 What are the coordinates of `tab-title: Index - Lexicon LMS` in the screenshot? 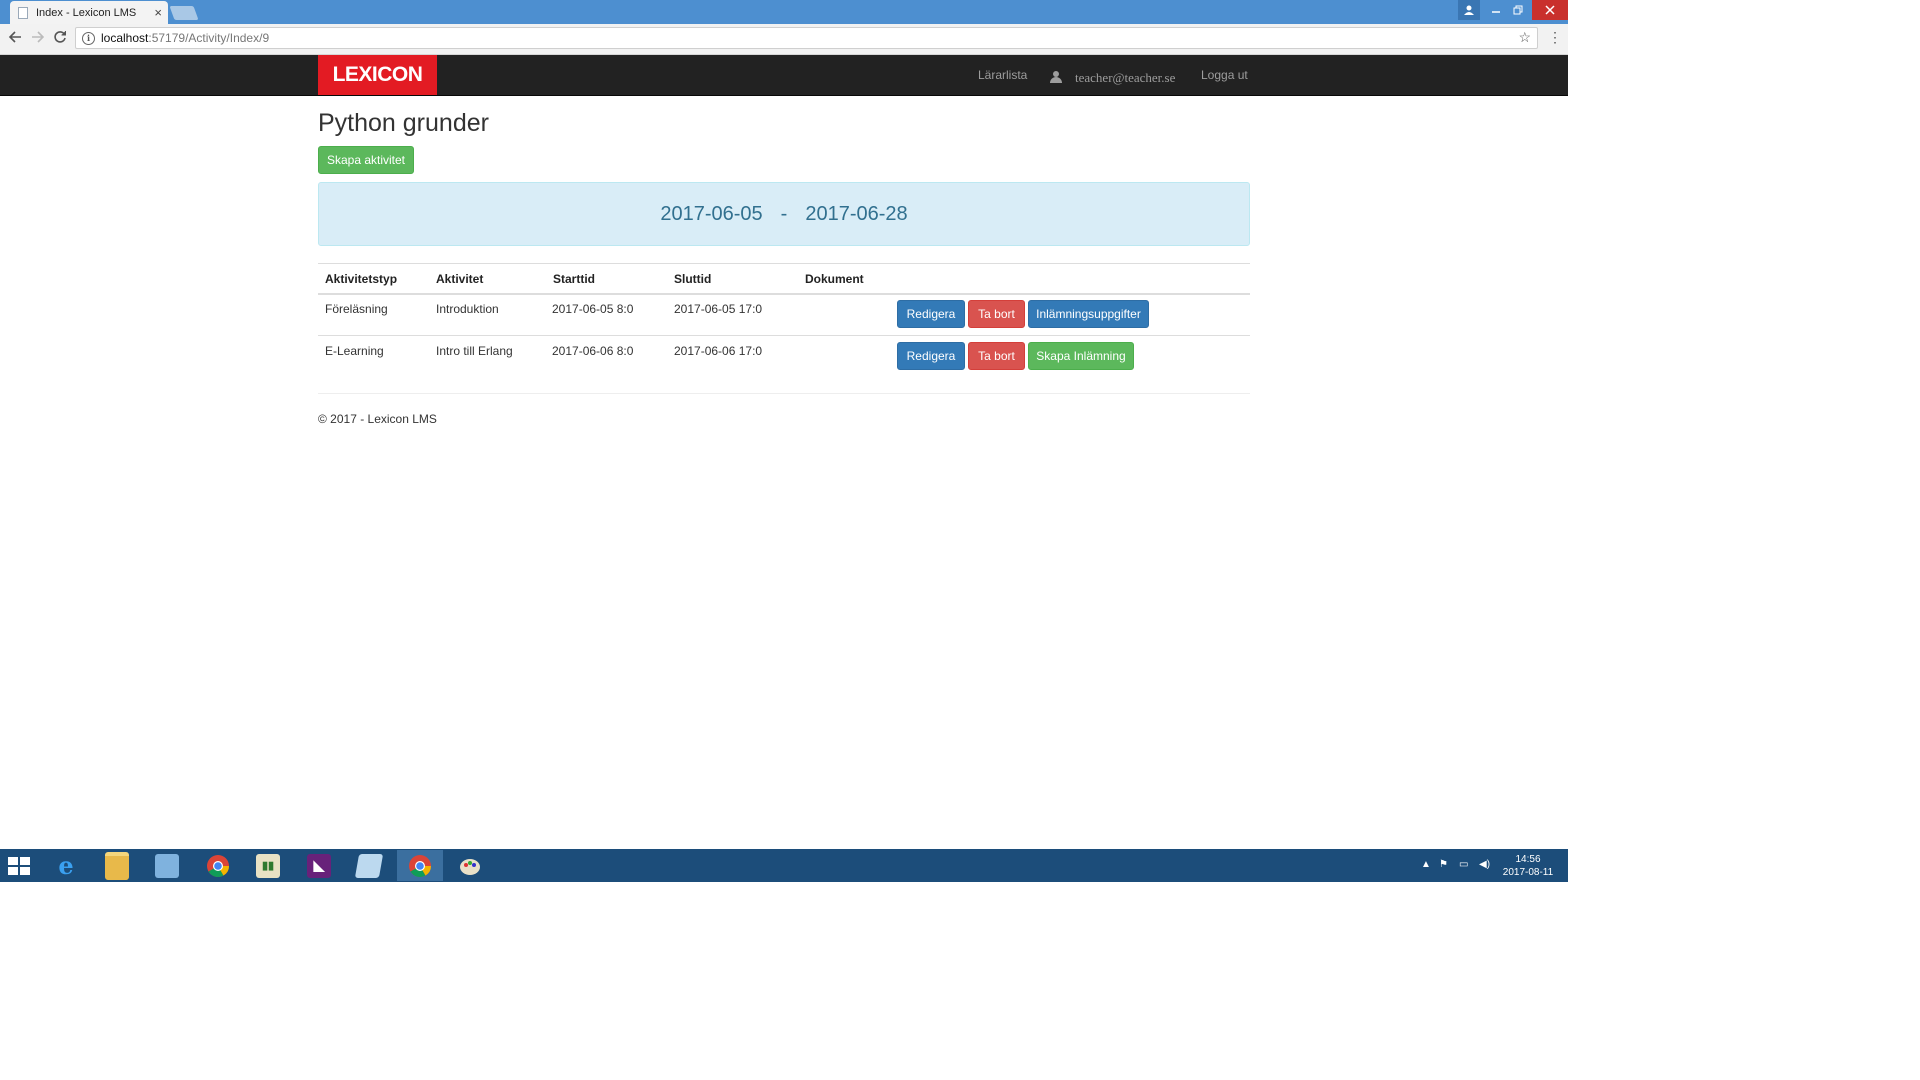 It's located at (86, 12).